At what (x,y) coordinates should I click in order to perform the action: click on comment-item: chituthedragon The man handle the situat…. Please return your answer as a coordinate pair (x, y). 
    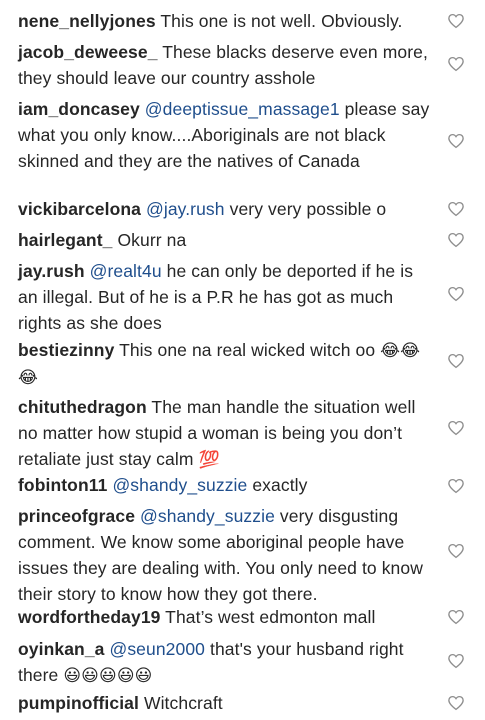
    Looking at the image, I should click on (224, 433).